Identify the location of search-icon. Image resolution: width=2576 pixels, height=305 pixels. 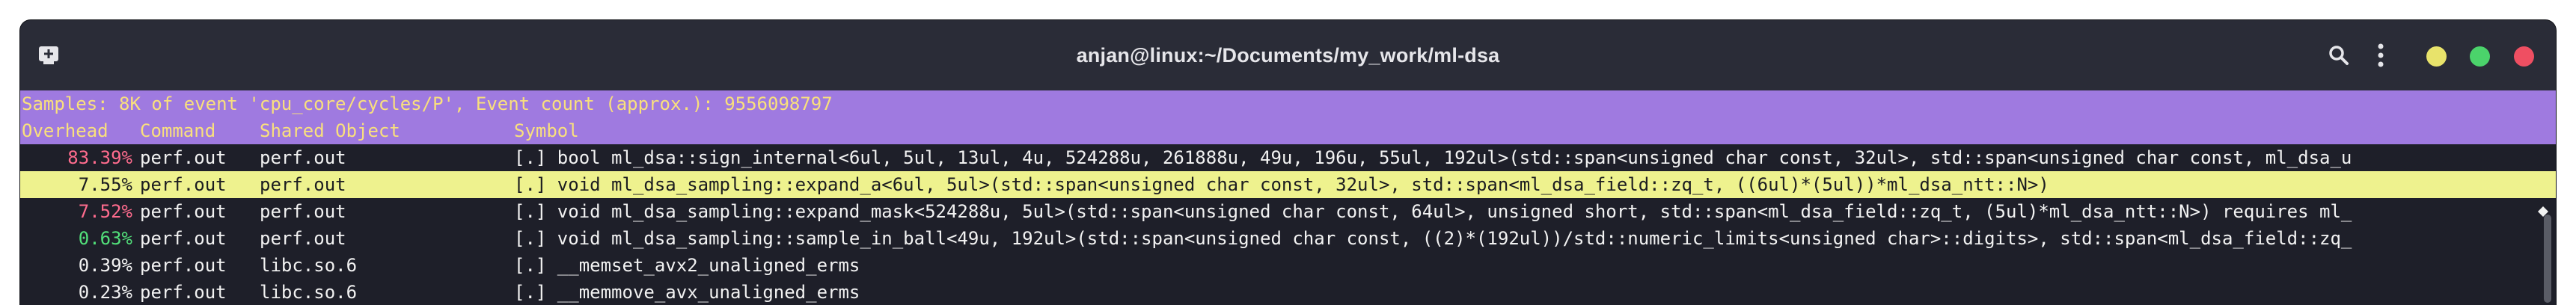
(2339, 56).